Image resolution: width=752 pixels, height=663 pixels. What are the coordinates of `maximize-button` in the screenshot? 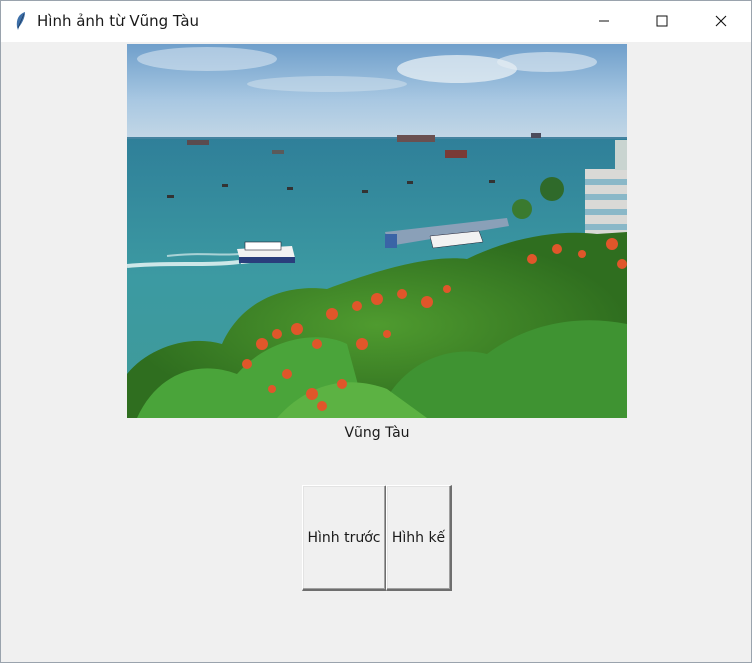 It's located at (662, 21).